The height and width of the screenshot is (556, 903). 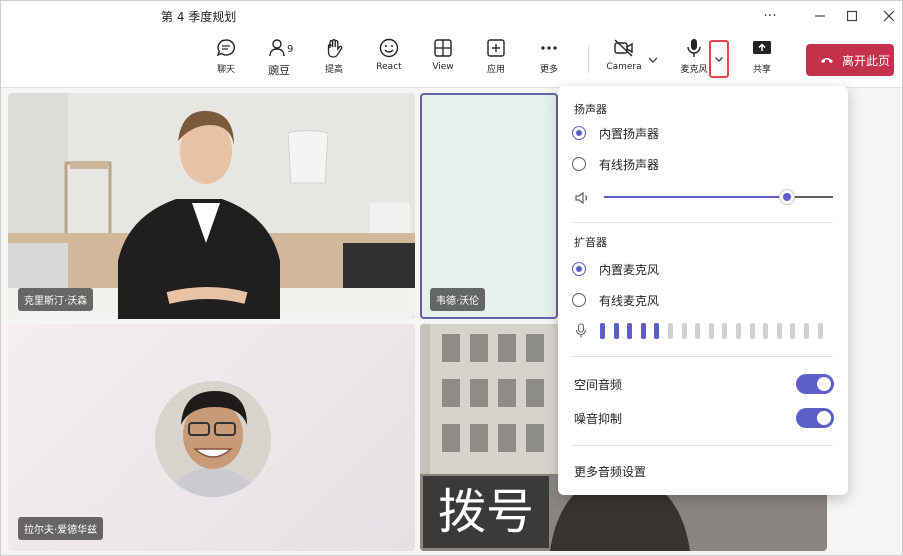 I want to click on people-button: 豌豆 9, so click(x=279, y=60).